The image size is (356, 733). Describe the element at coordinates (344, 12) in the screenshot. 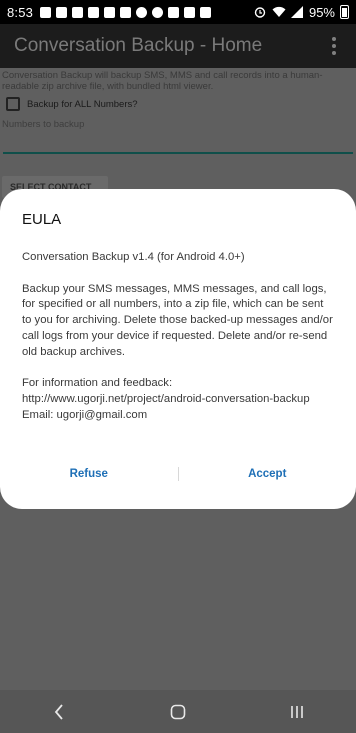

I see `battery-icon` at that location.